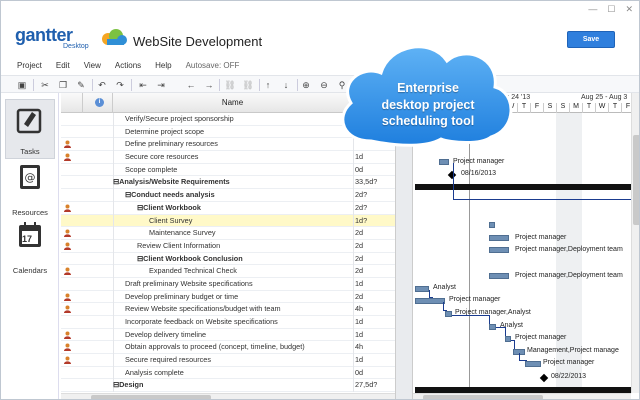 The image size is (640, 400). Describe the element at coordinates (366, 384) in the screenshot. I see `task-duration: 27,5d?` at that location.